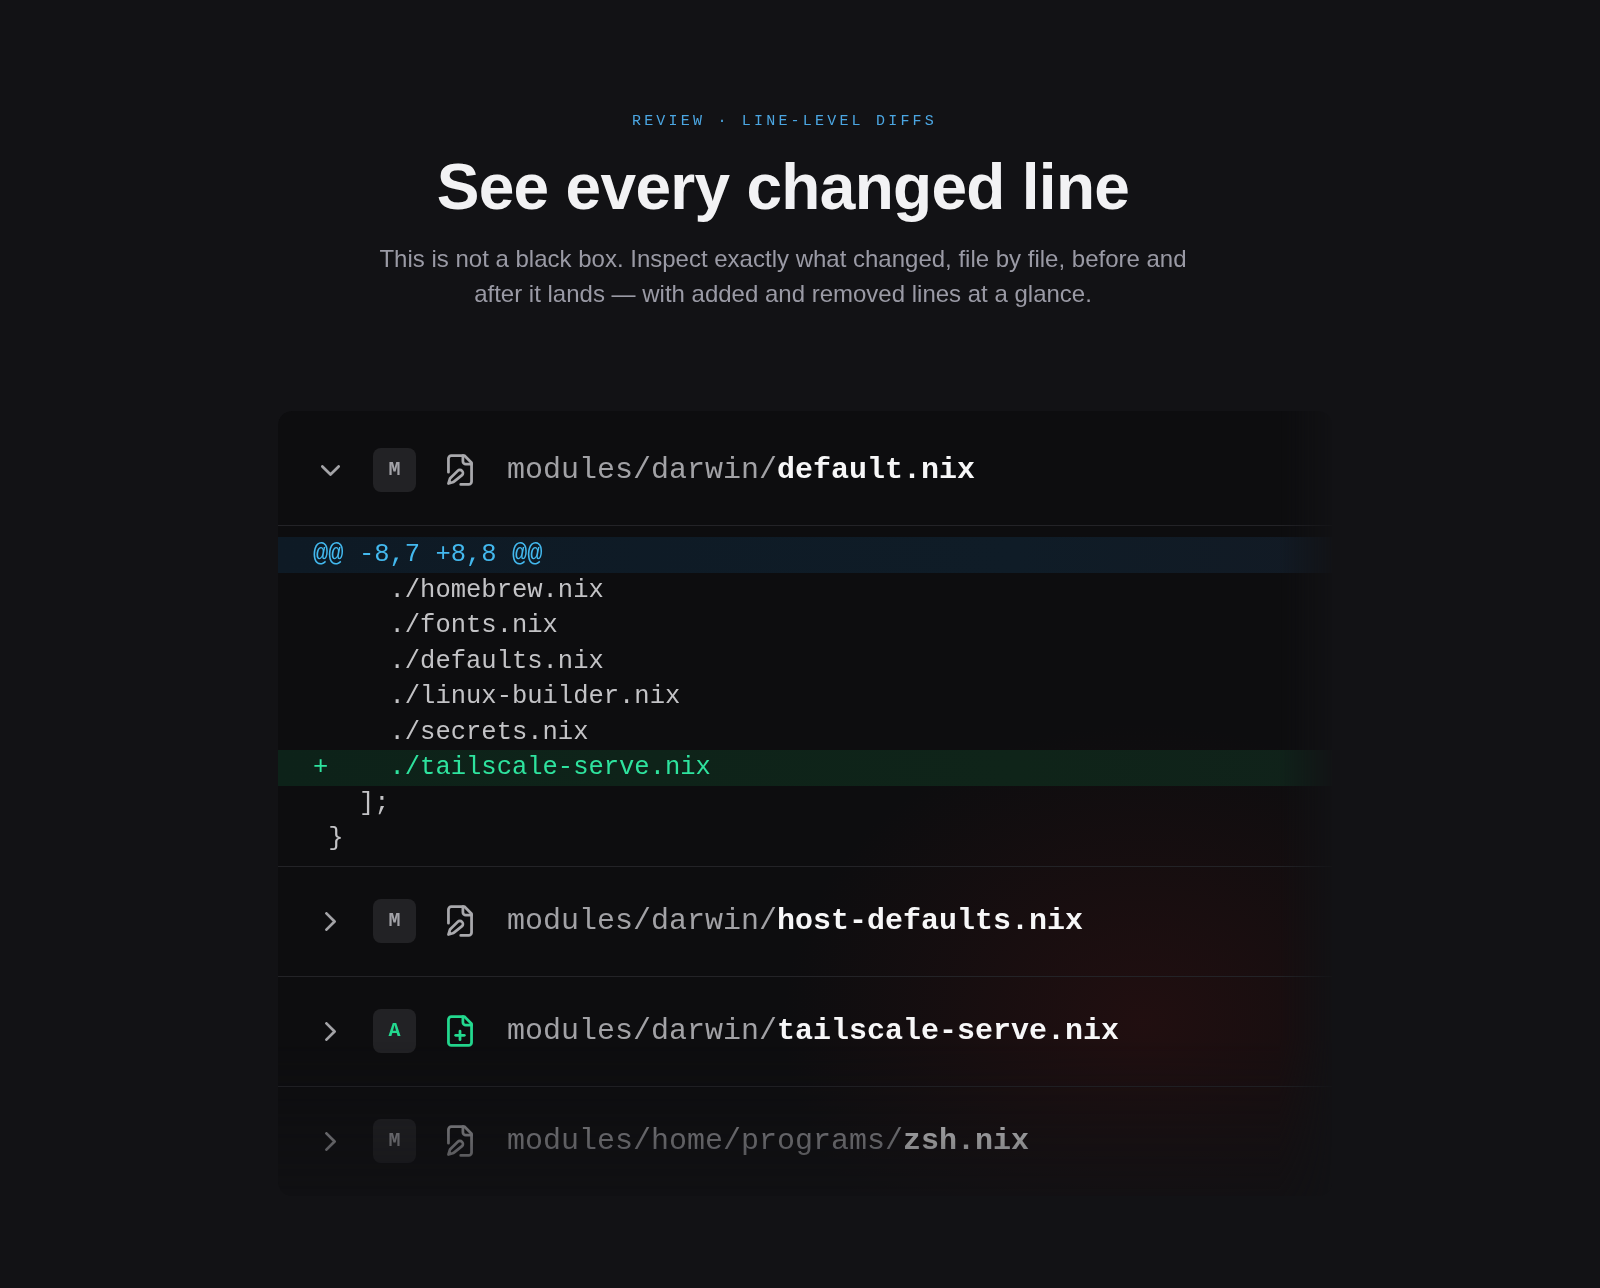  I want to click on code-line: ./tailscale-serve.nix, so click(550, 767).